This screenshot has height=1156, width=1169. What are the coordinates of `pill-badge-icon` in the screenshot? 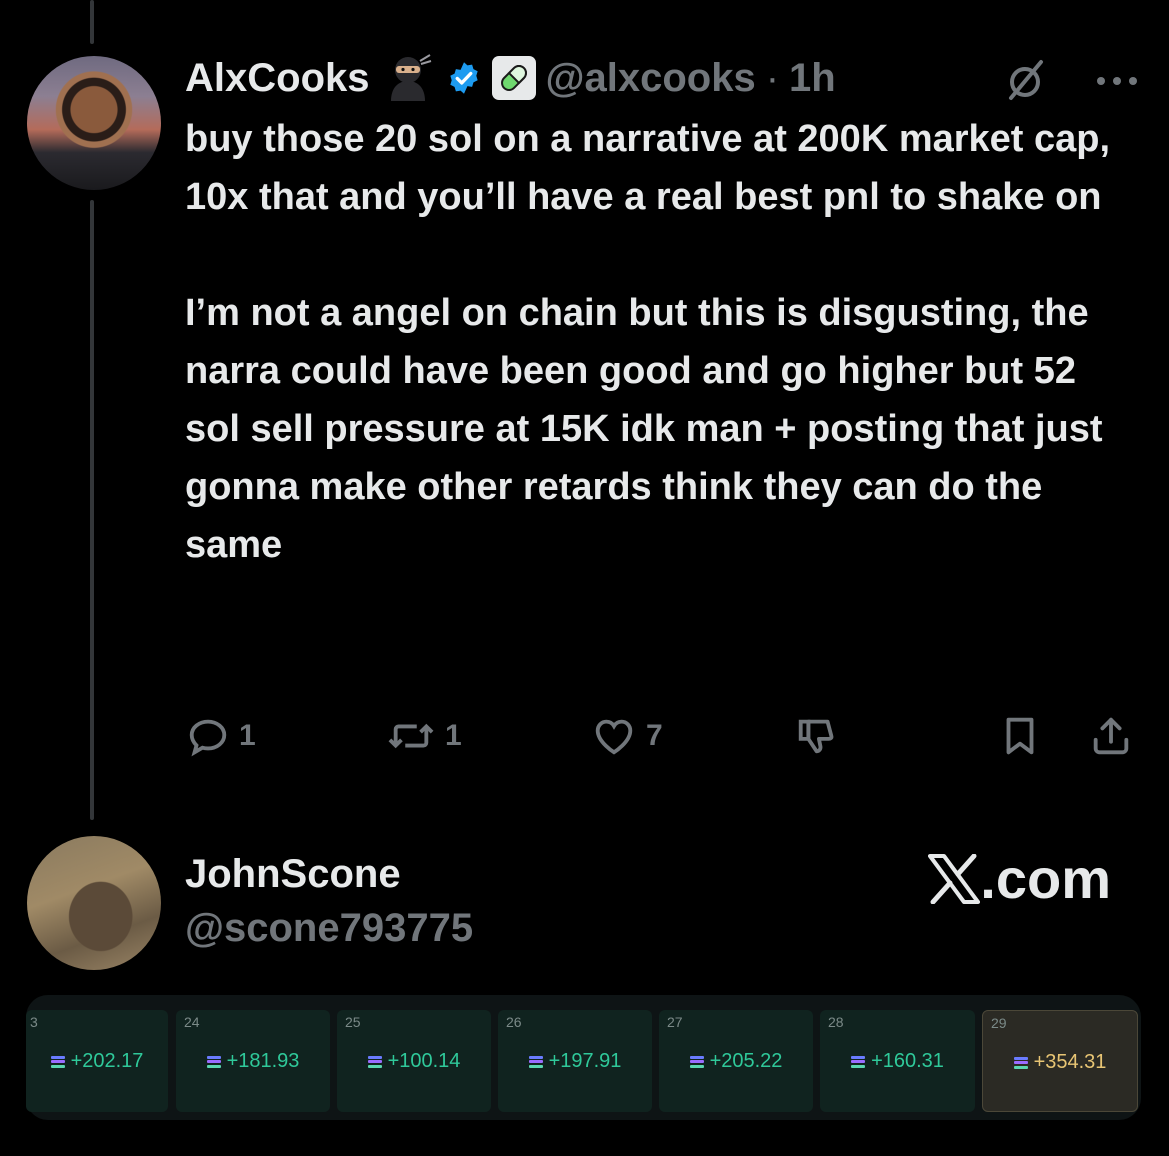 It's located at (513, 78).